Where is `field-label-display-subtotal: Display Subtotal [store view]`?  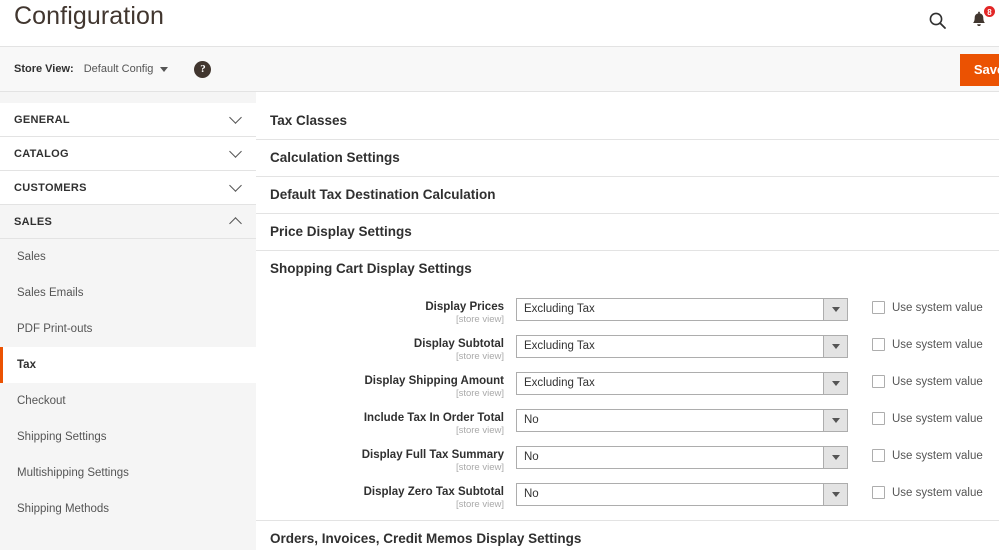 field-label-display-subtotal: Display Subtotal [store view] is located at coordinates (386, 349).